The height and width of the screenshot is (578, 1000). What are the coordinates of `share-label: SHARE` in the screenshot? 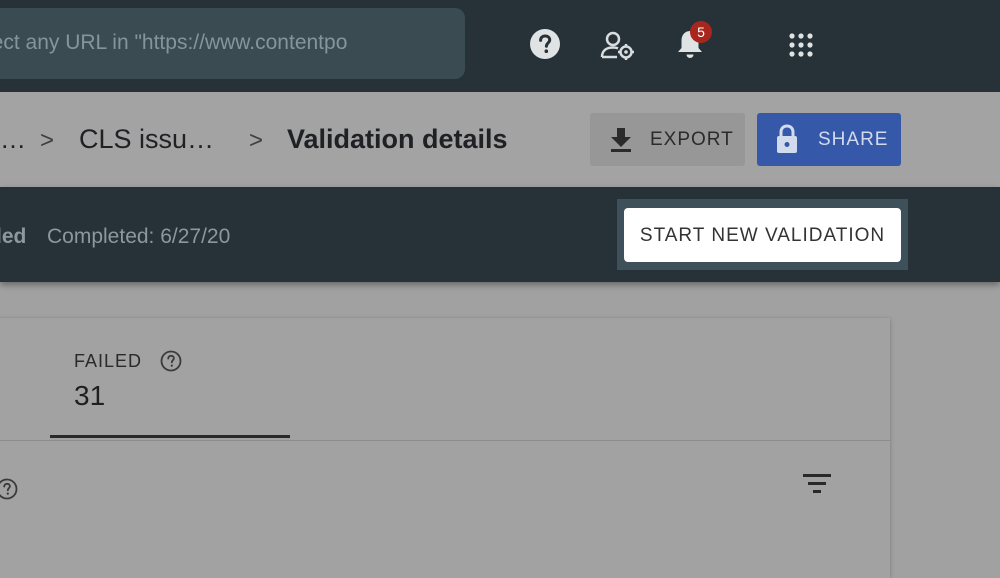 It's located at (853, 139).